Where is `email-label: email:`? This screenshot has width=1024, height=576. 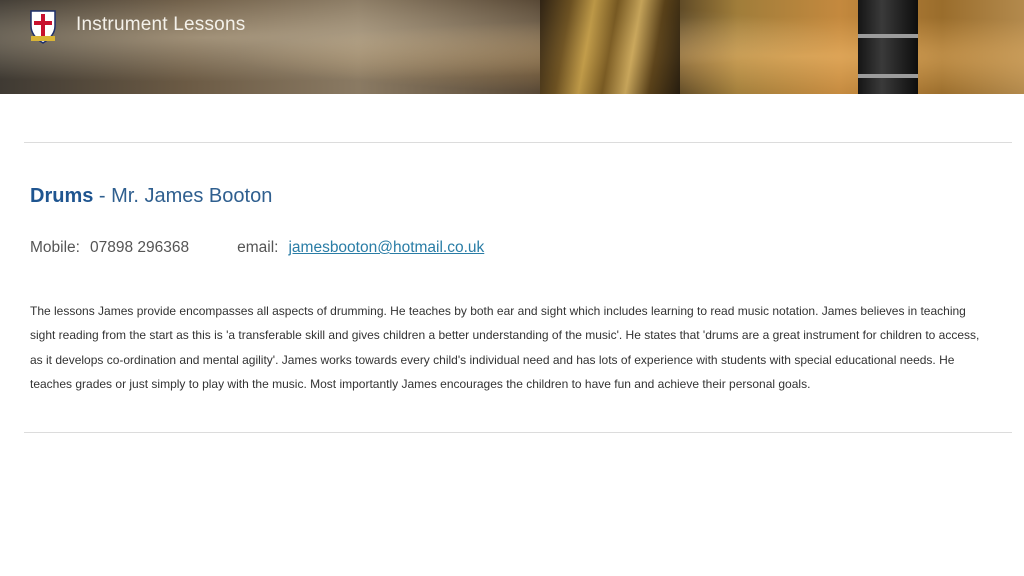
email-label: email: is located at coordinates (258, 247).